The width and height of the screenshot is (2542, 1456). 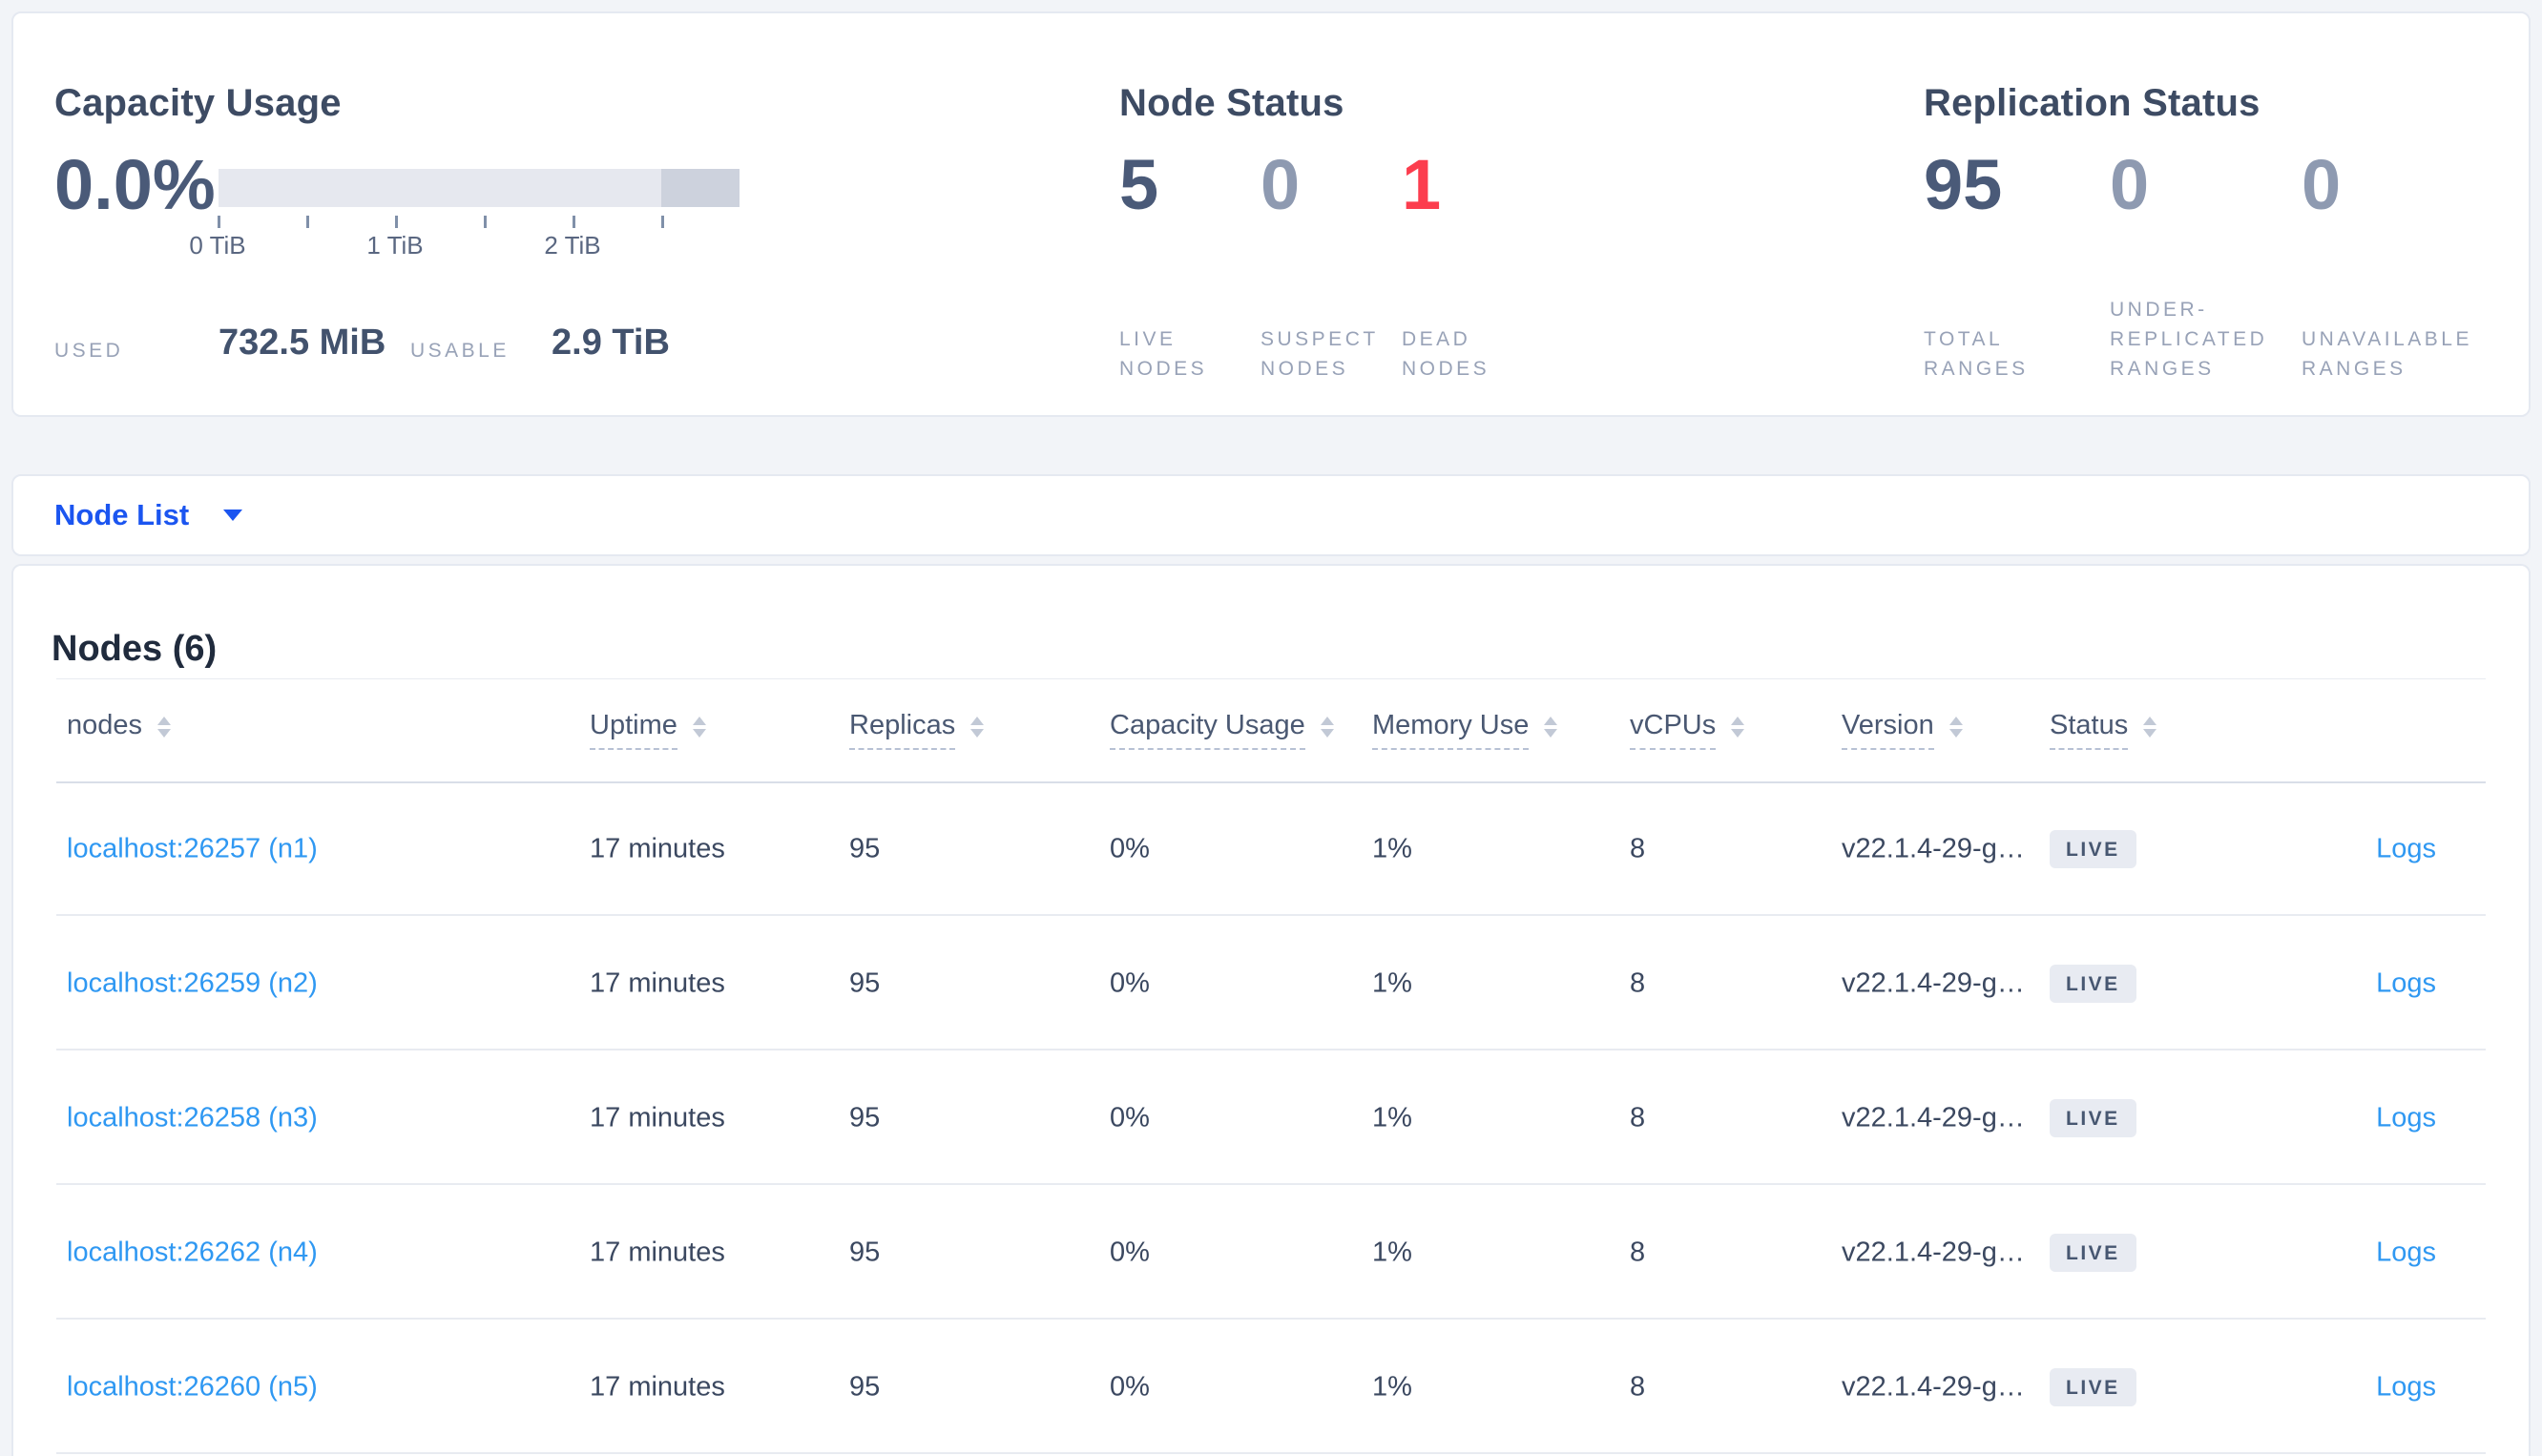 I want to click on caret-down-icon, so click(x=233, y=516).